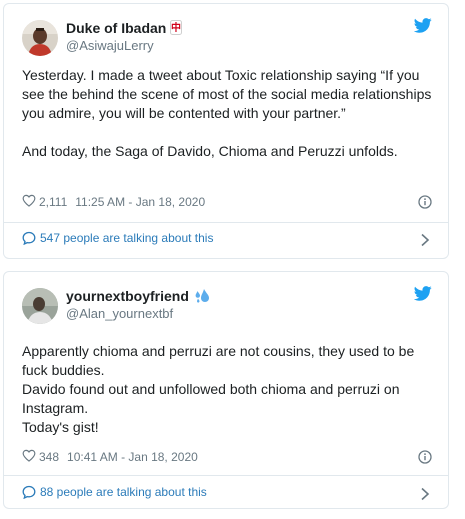 This screenshot has width=465, height=519. Describe the element at coordinates (127, 296) in the screenshot. I see `display-name-text: yournextboyfriend` at that location.